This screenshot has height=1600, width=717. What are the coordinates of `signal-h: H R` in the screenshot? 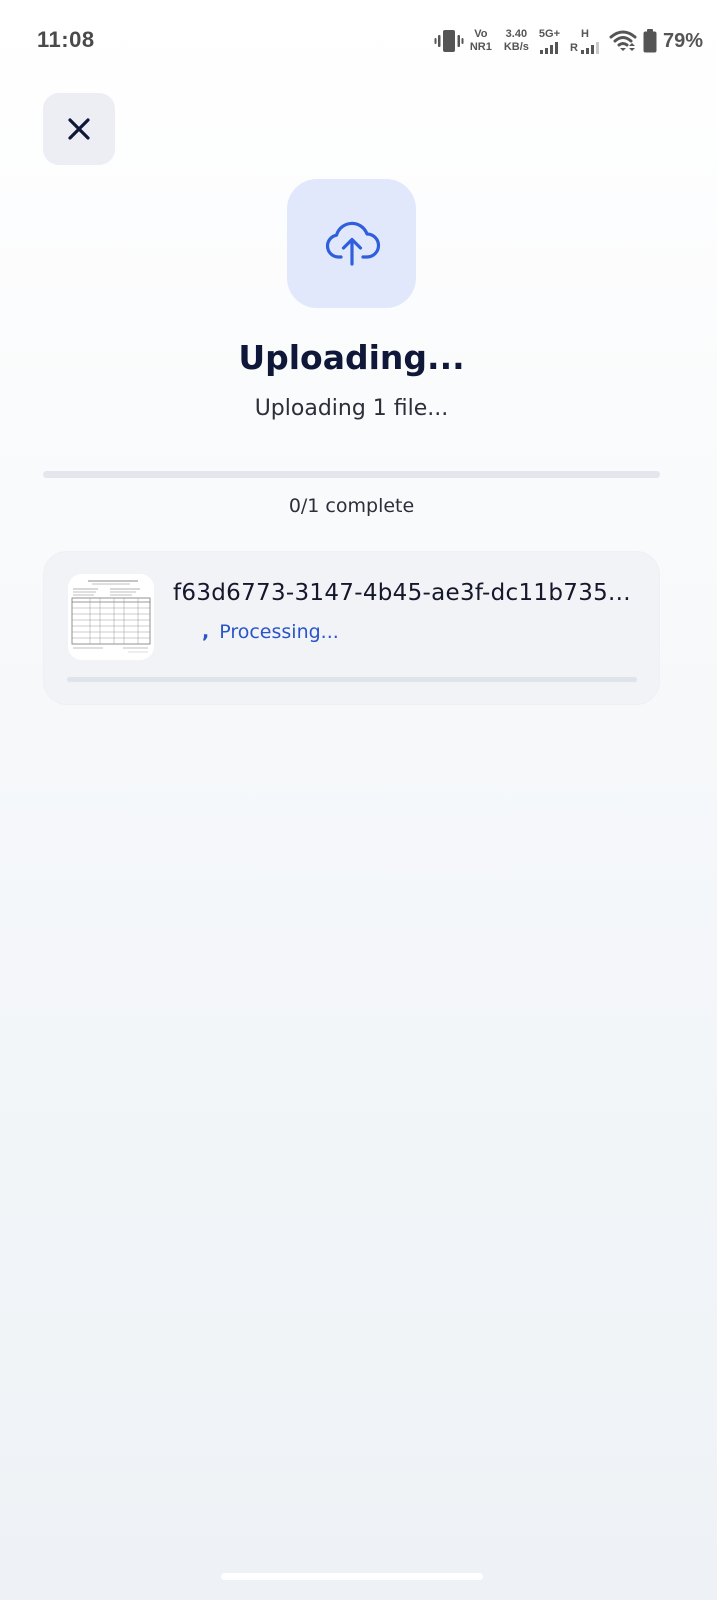 It's located at (584, 40).